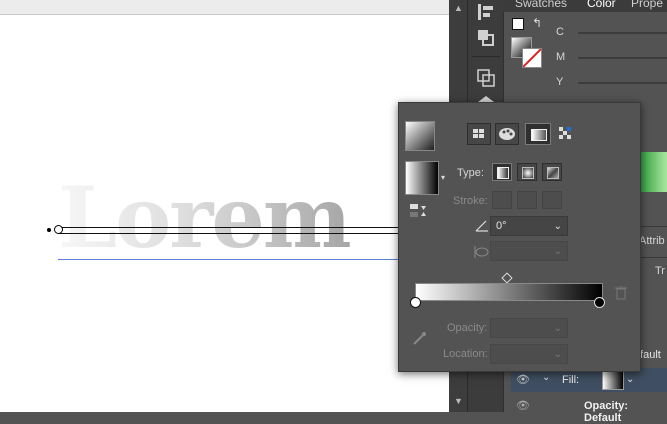 The width and height of the screenshot is (667, 424). I want to click on gradient-annotator-line, so click(228, 227).